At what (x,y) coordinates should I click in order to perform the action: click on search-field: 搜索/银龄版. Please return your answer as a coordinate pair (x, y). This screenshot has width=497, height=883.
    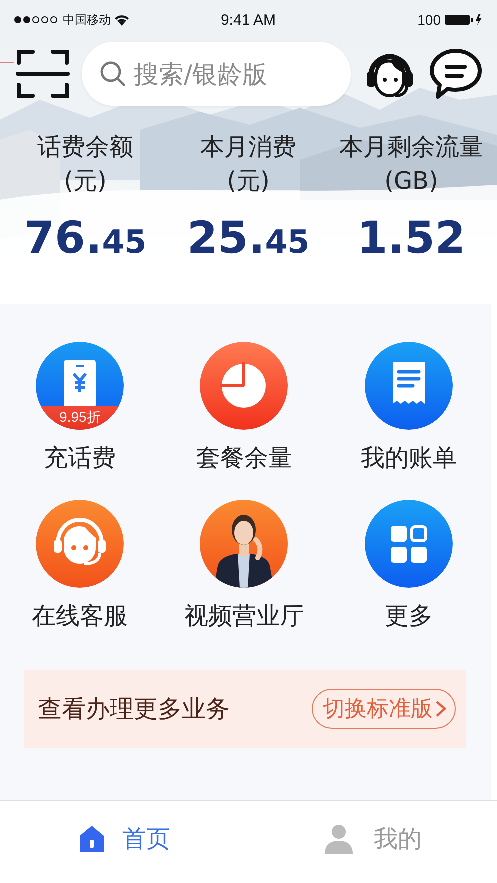
    Looking at the image, I should click on (216, 74).